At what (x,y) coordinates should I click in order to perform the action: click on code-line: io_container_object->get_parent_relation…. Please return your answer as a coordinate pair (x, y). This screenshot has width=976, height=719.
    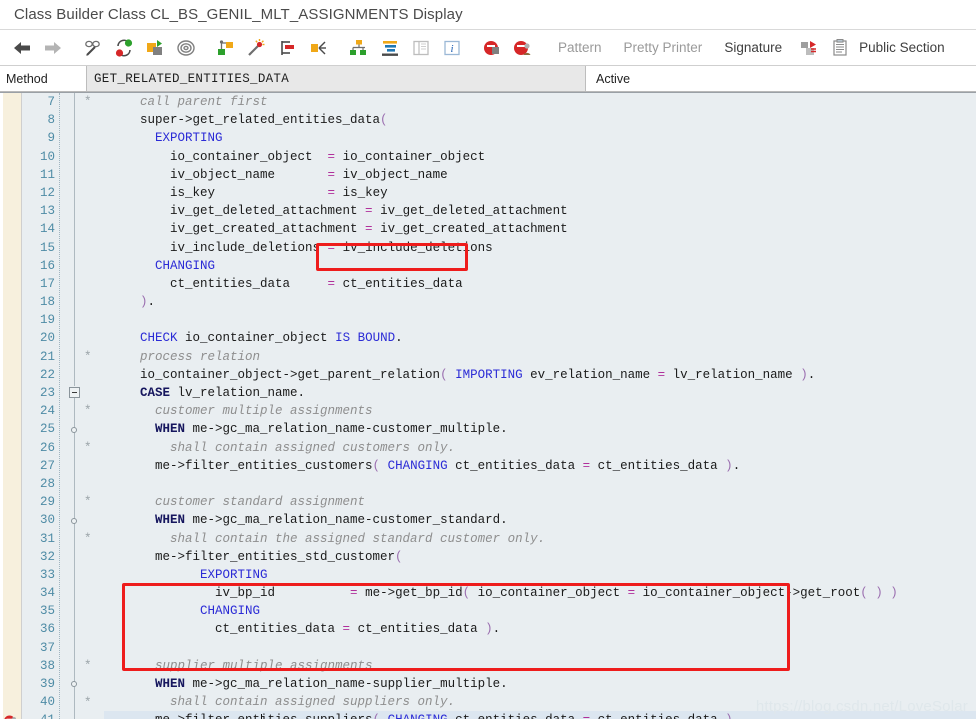
    Looking at the image, I should click on (540, 375).